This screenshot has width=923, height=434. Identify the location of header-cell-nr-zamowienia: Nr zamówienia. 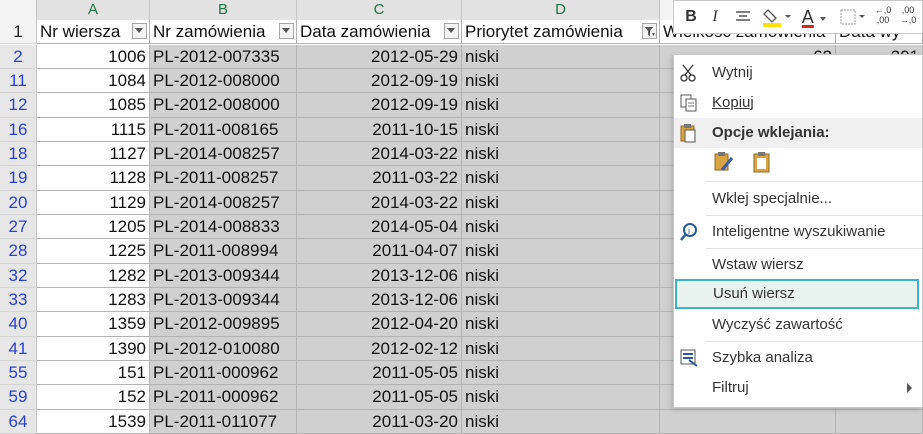
(223, 32).